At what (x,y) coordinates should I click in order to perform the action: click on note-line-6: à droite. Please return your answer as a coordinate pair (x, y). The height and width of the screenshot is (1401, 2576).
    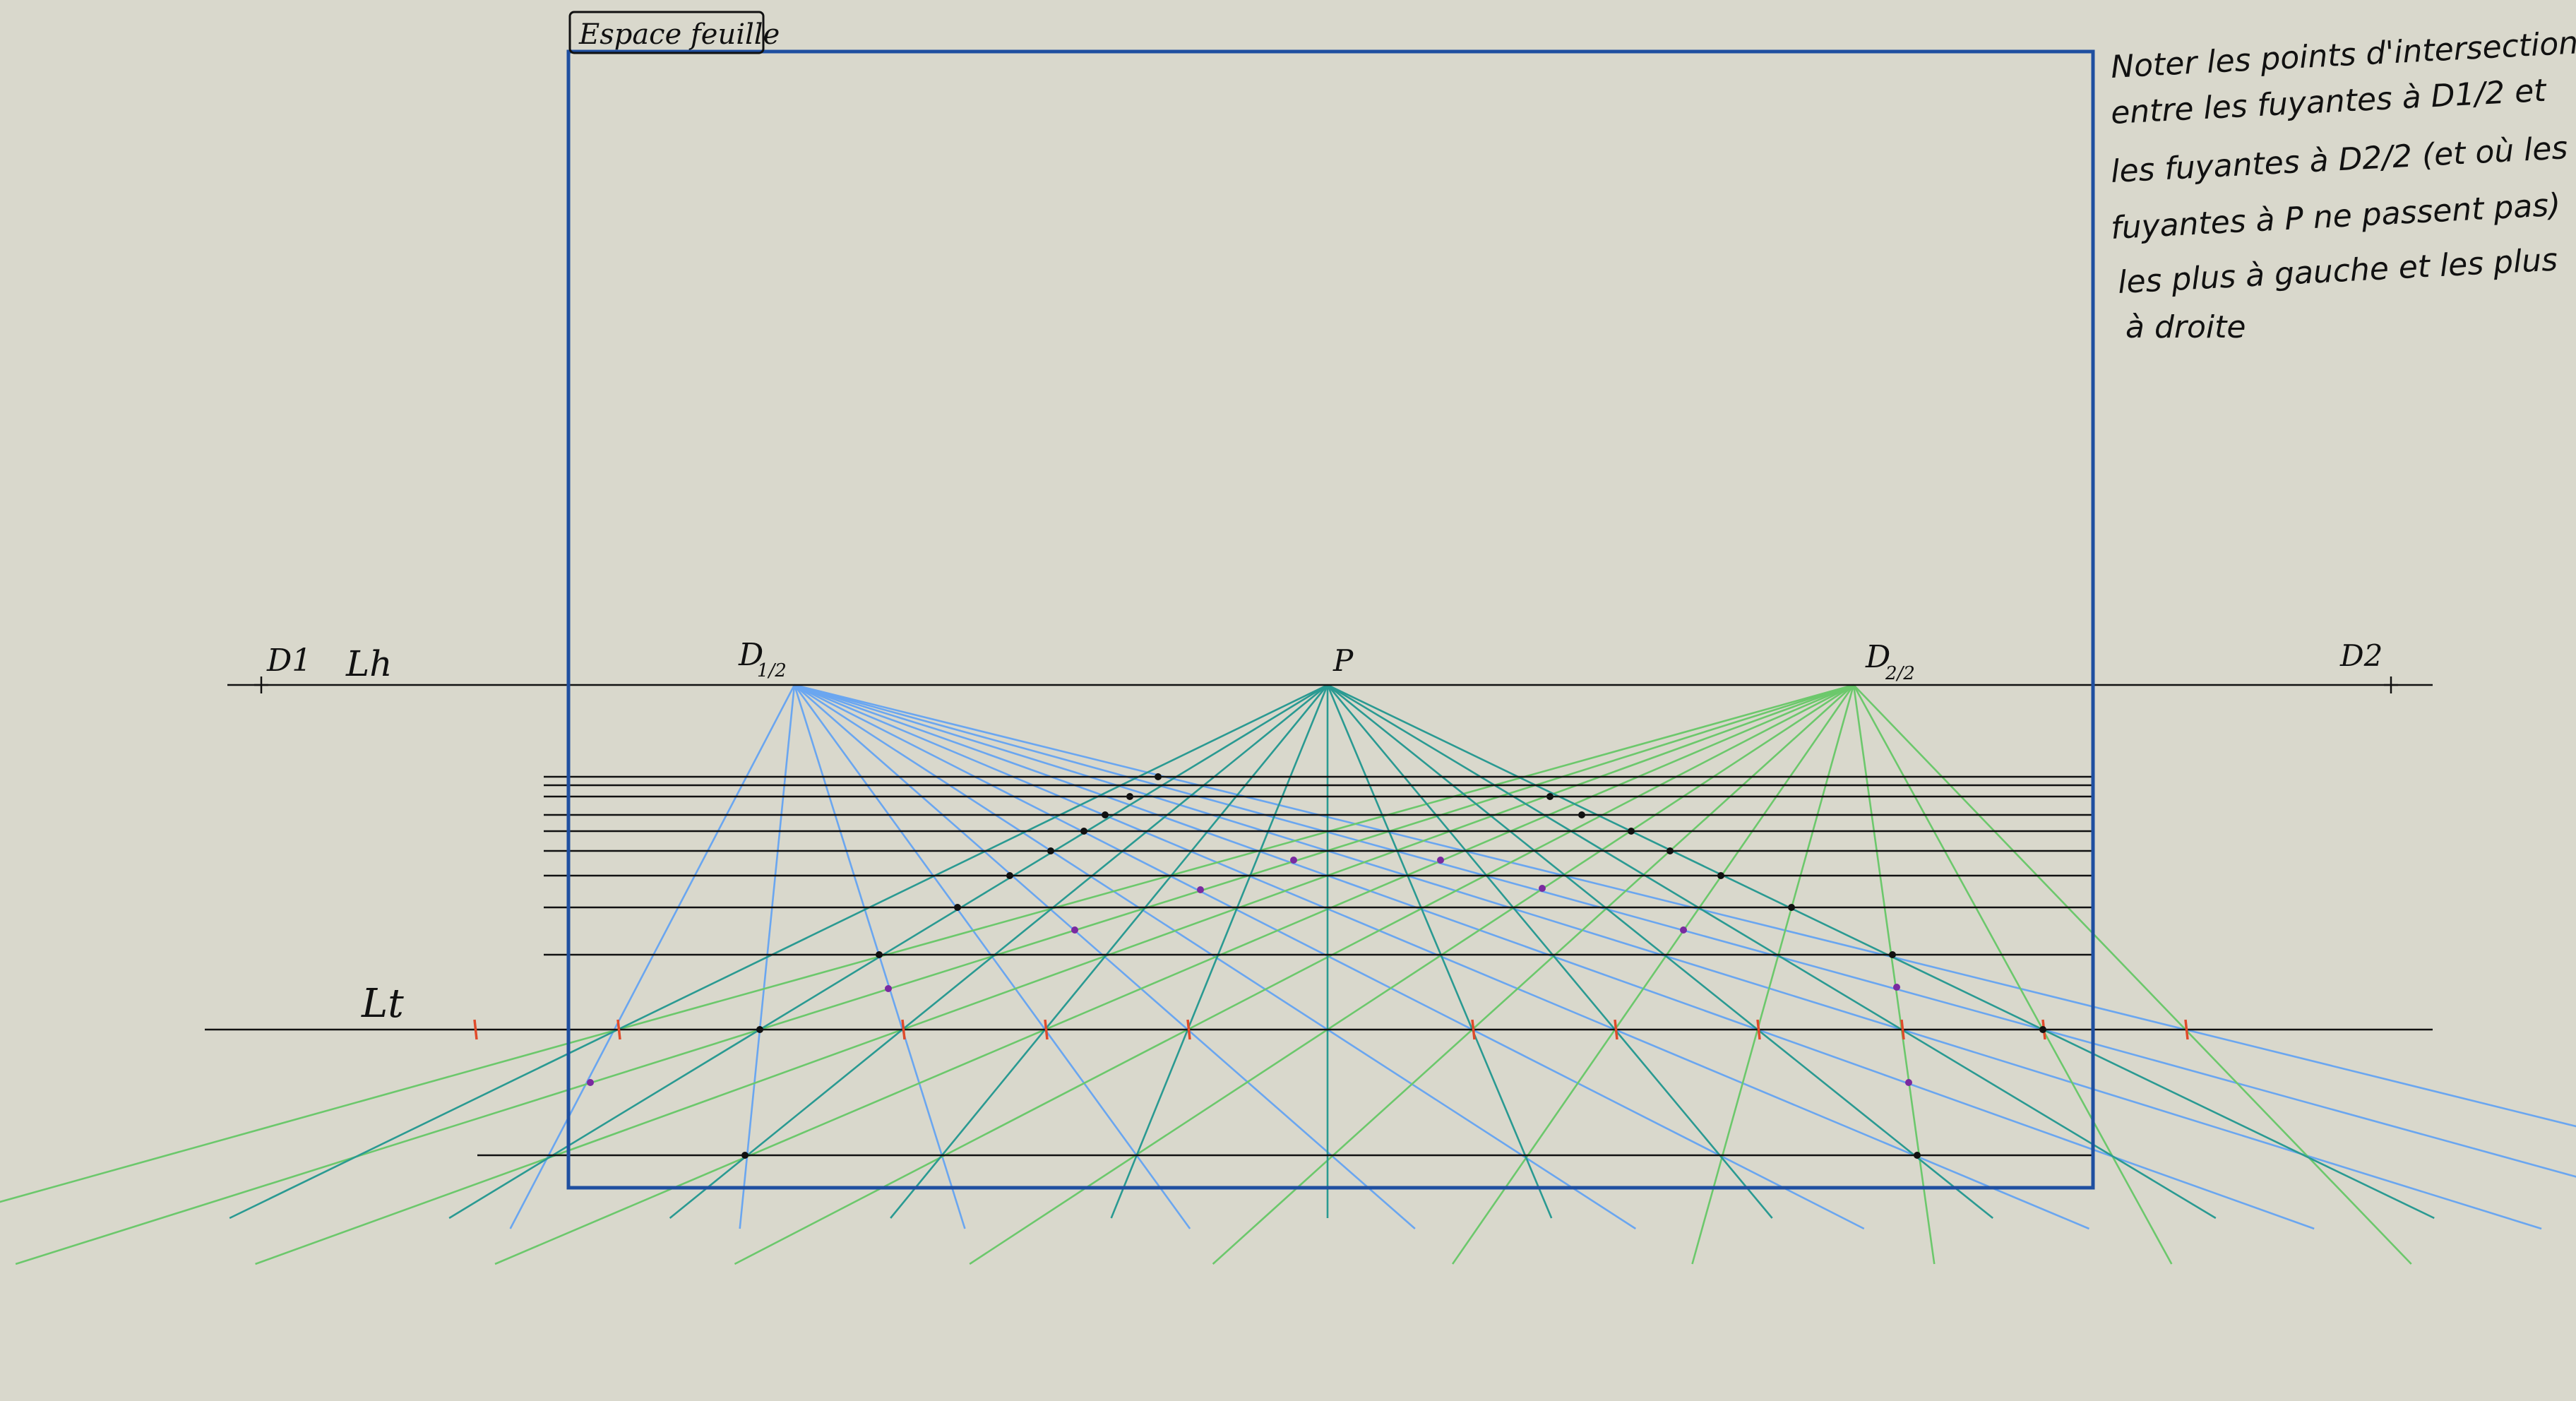
    Looking at the image, I should click on (2185, 327).